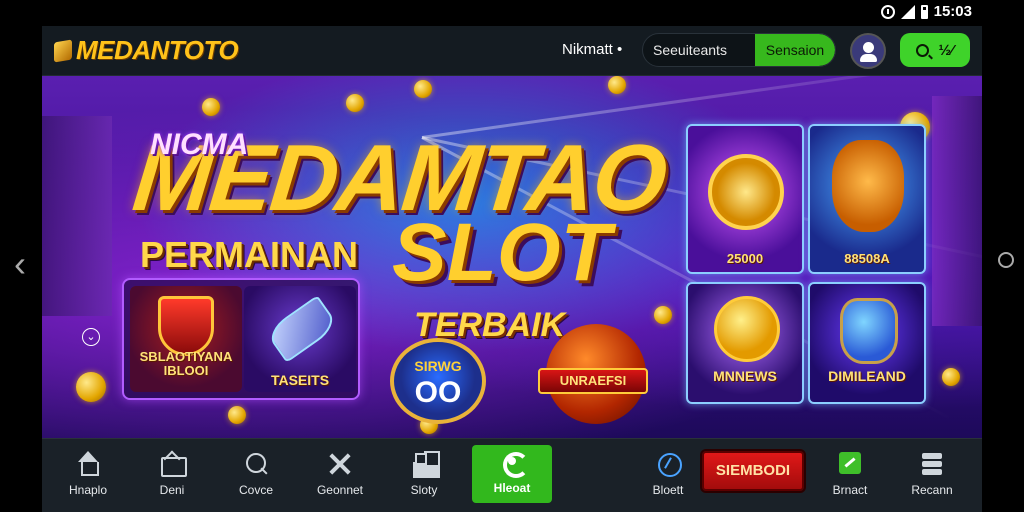 The height and width of the screenshot is (512, 1024). Describe the element at coordinates (255, 490) in the screenshot. I see `nav-label: Covce` at that location.